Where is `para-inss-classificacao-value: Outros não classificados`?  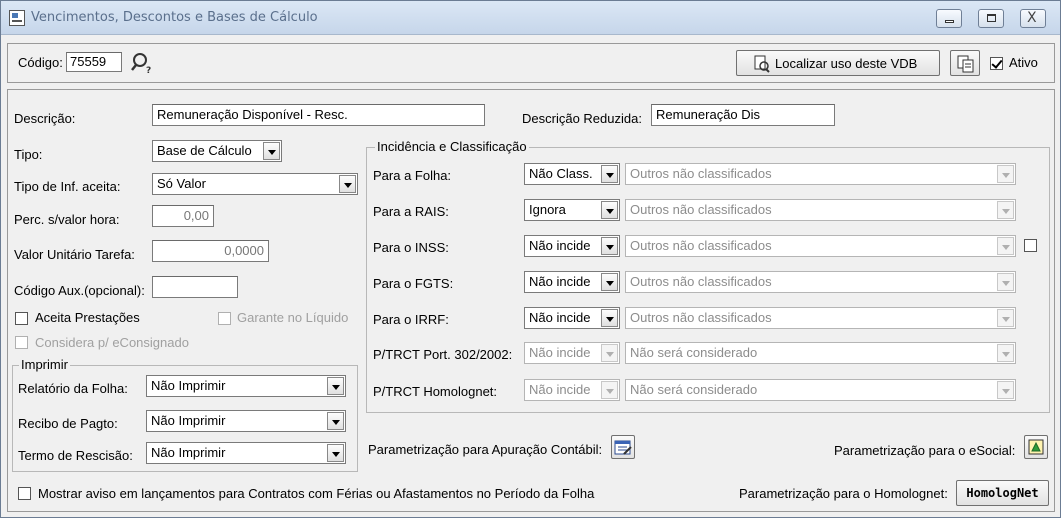
para-inss-classificacao-value: Outros não classificados is located at coordinates (701, 245).